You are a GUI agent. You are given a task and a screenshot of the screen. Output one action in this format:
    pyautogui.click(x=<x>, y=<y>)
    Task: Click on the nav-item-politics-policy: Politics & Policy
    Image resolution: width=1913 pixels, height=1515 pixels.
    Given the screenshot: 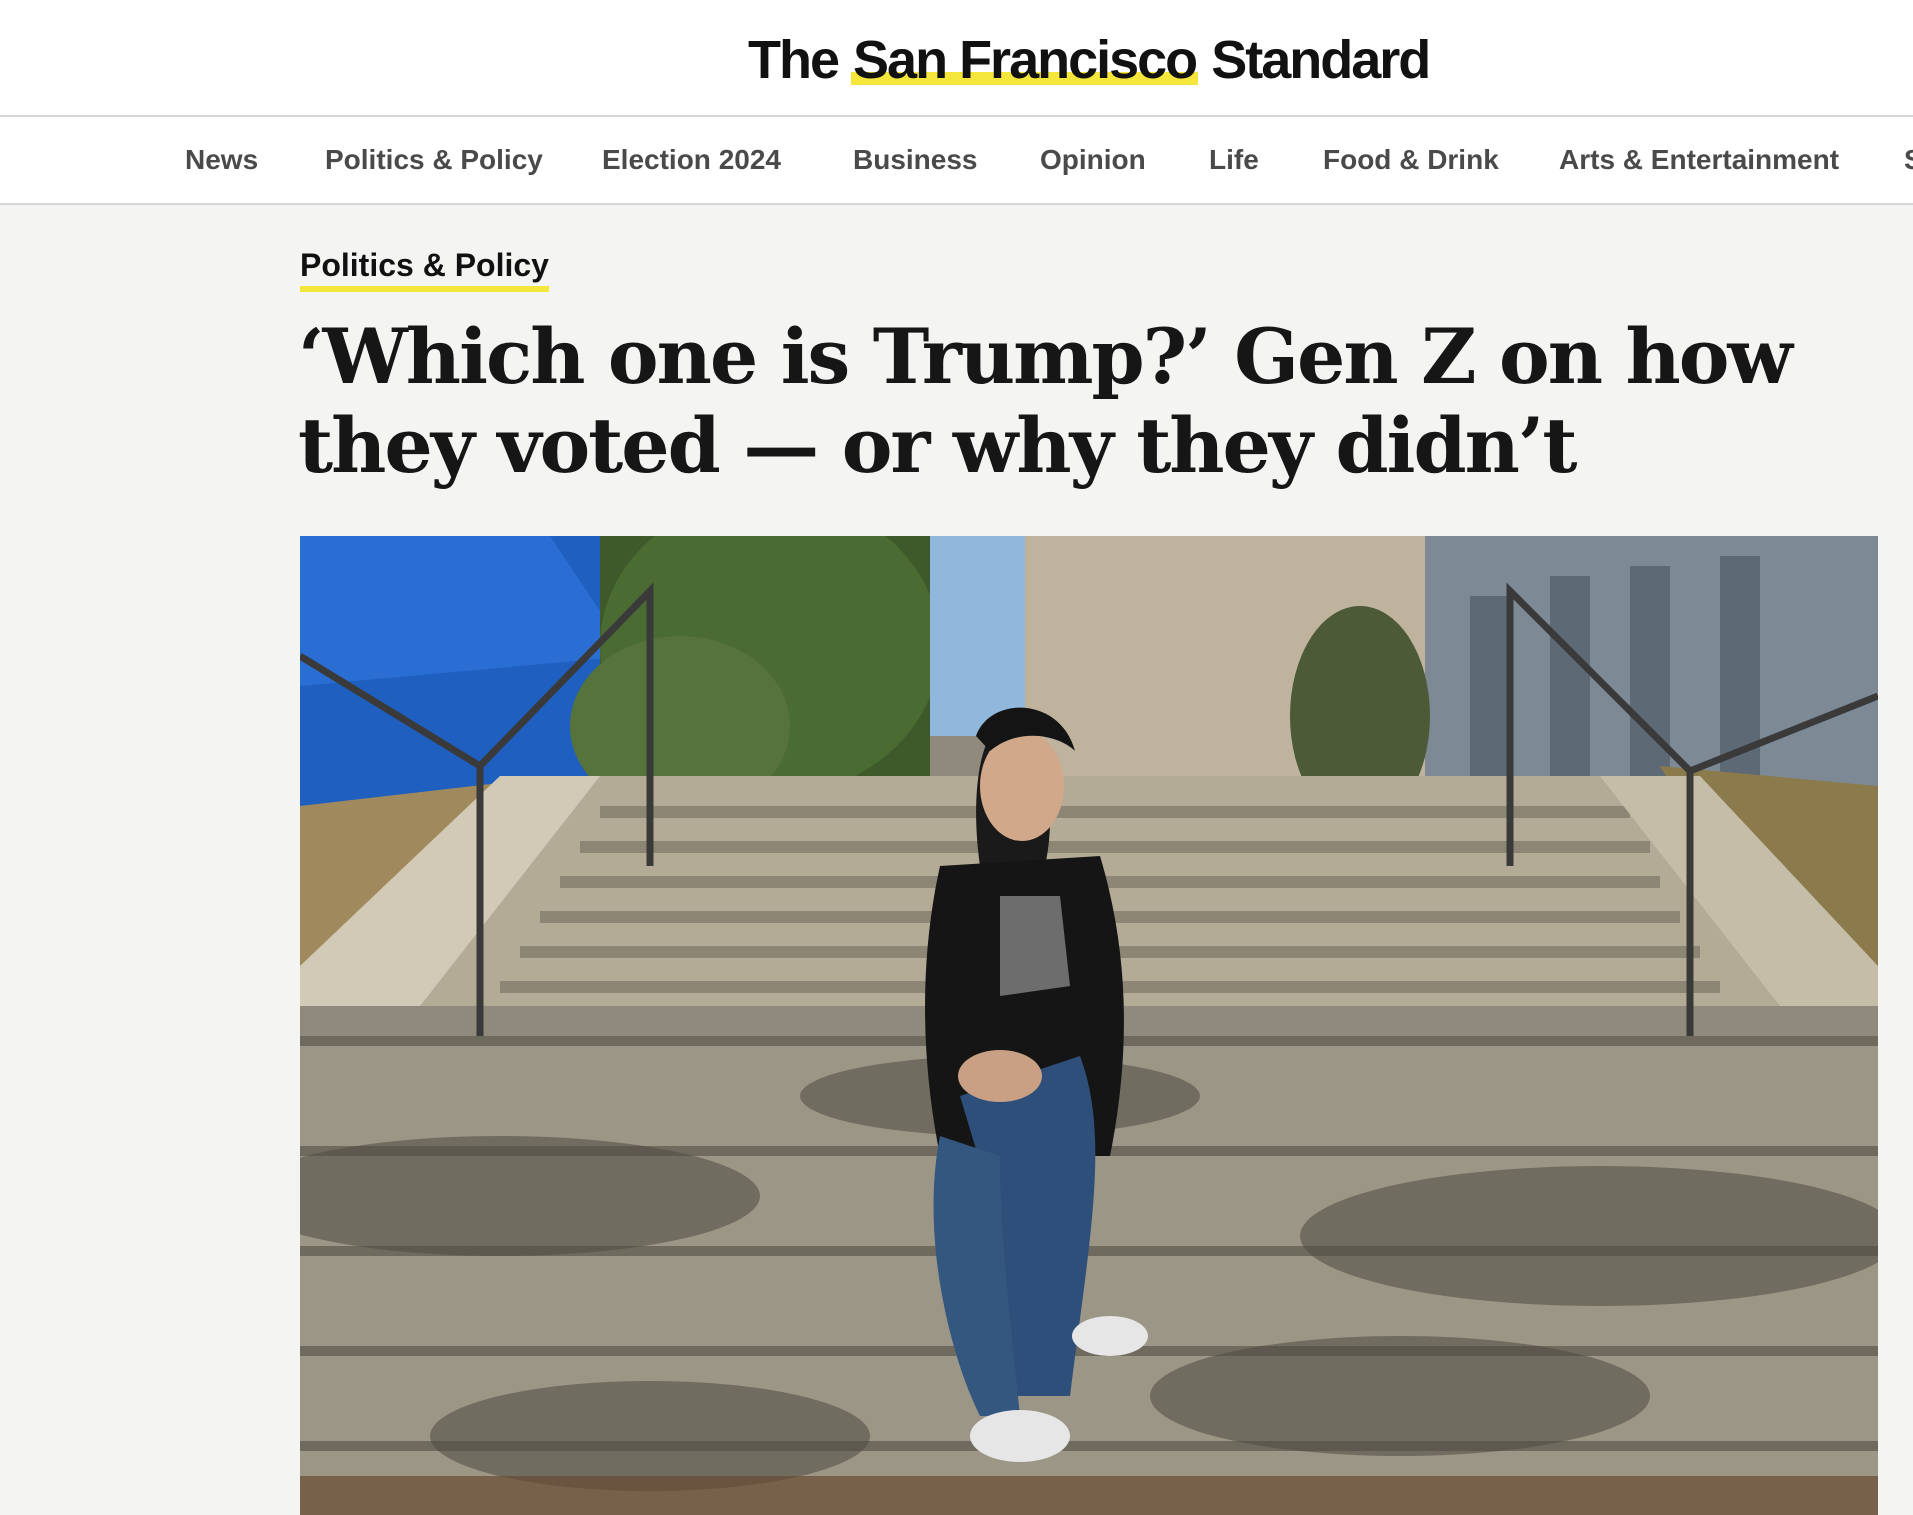 What is the action you would take?
    pyautogui.click(x=434, y=160)
    